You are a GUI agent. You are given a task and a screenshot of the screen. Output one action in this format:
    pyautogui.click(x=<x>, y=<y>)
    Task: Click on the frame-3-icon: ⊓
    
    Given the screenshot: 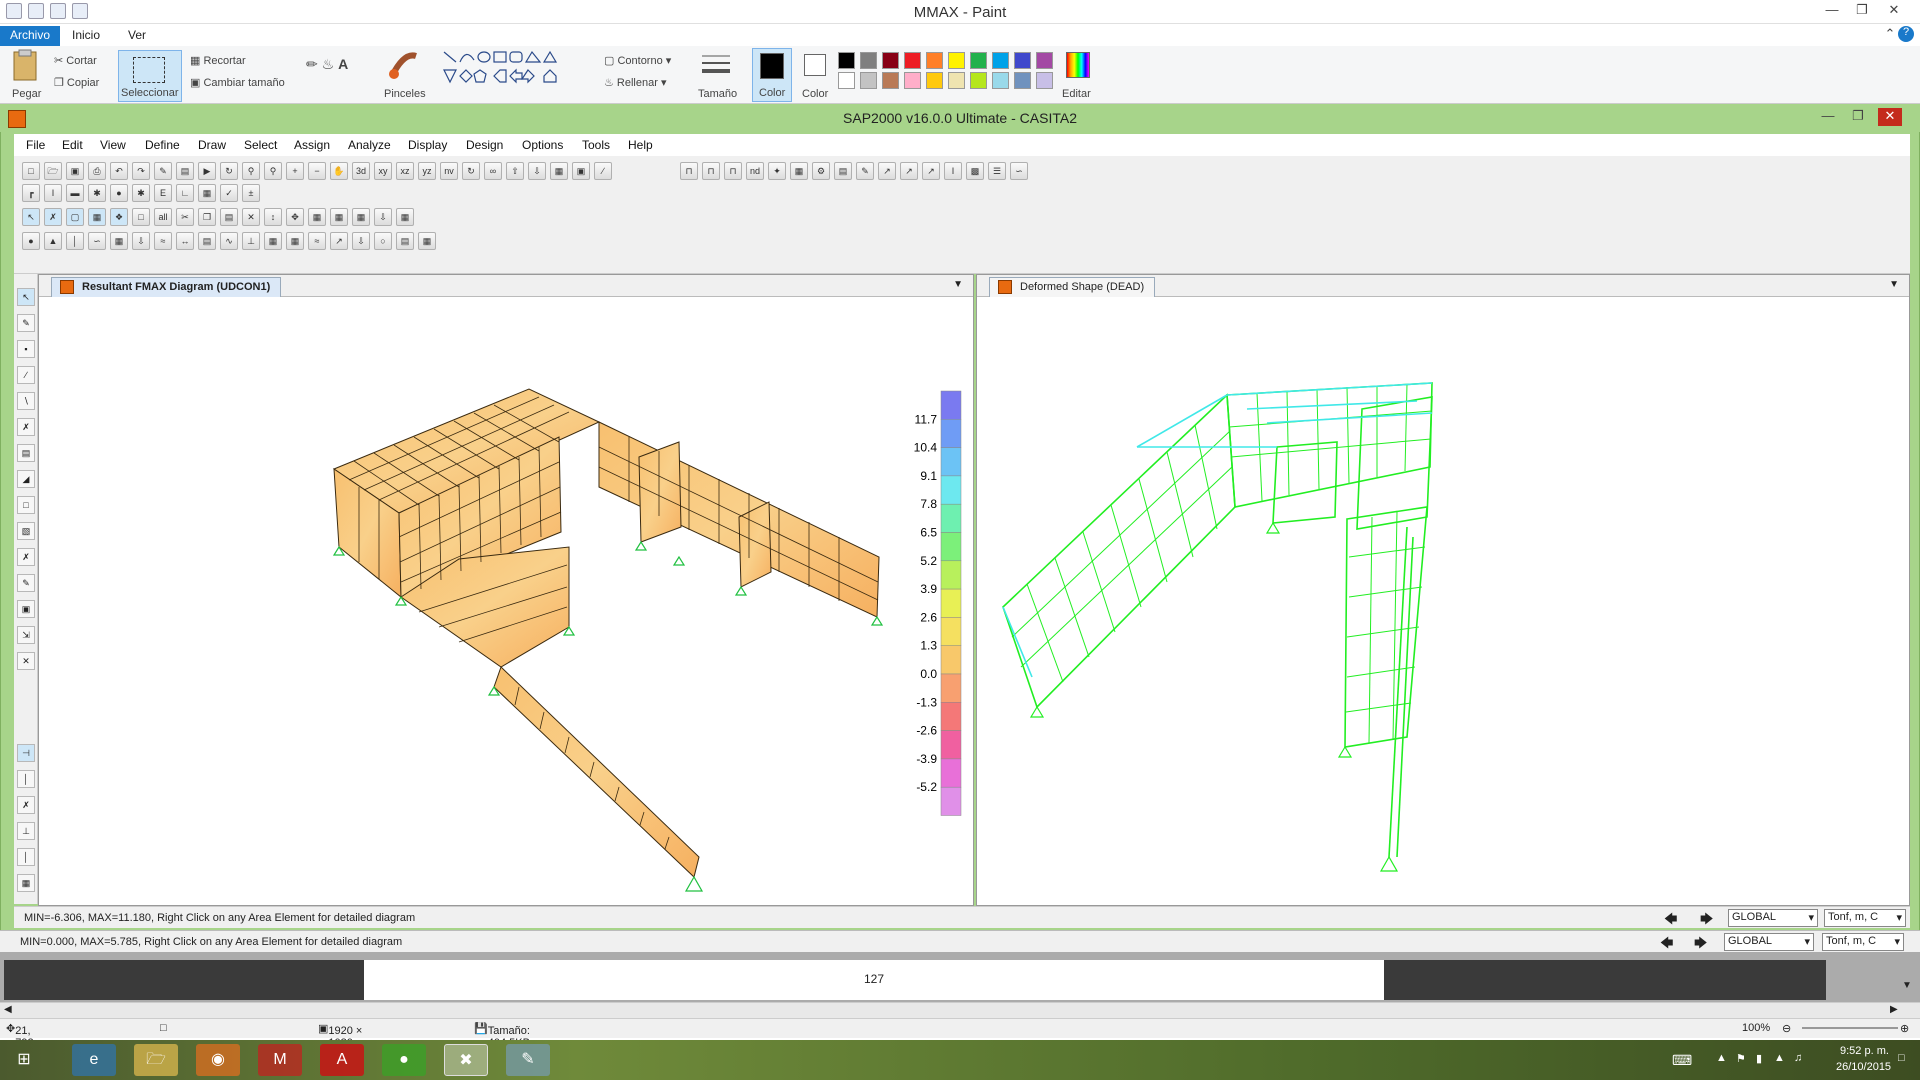 What is the action you would take?
    pyautogui.click(x=733, y=171)
    